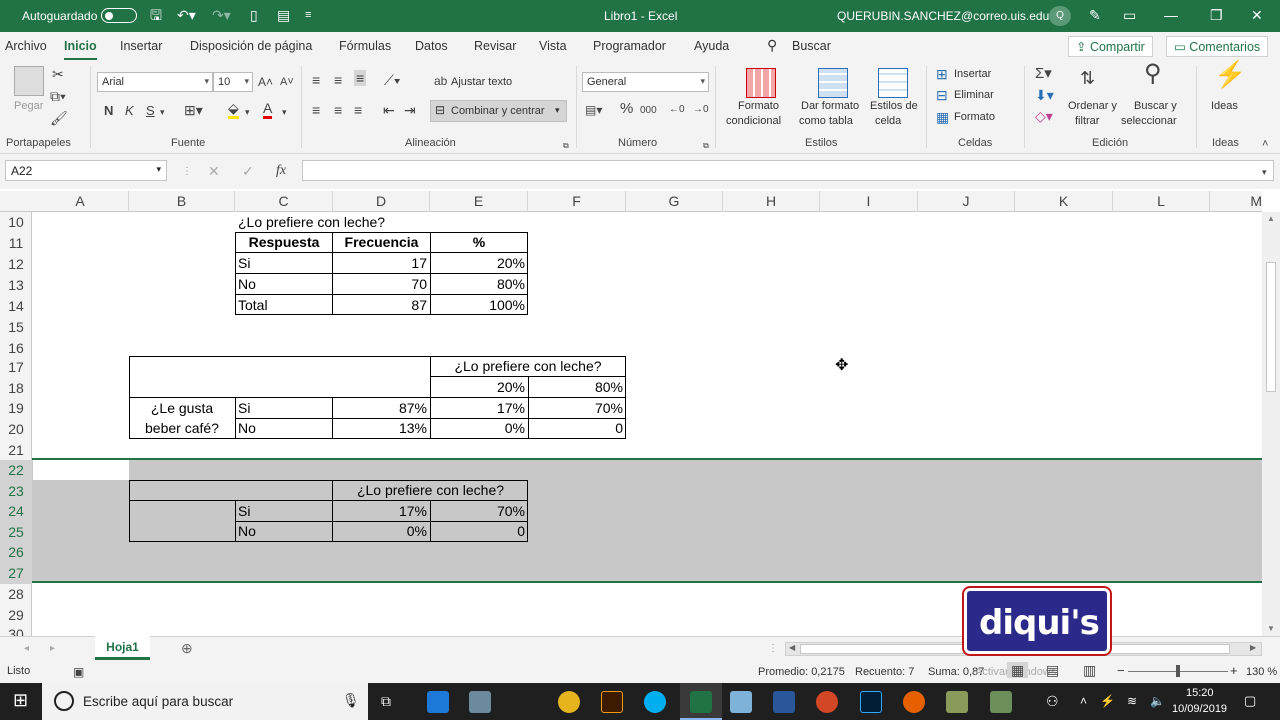 This screenshot has width=1280, height=720. I want to click on col-header-e: E, so click(479, 201).